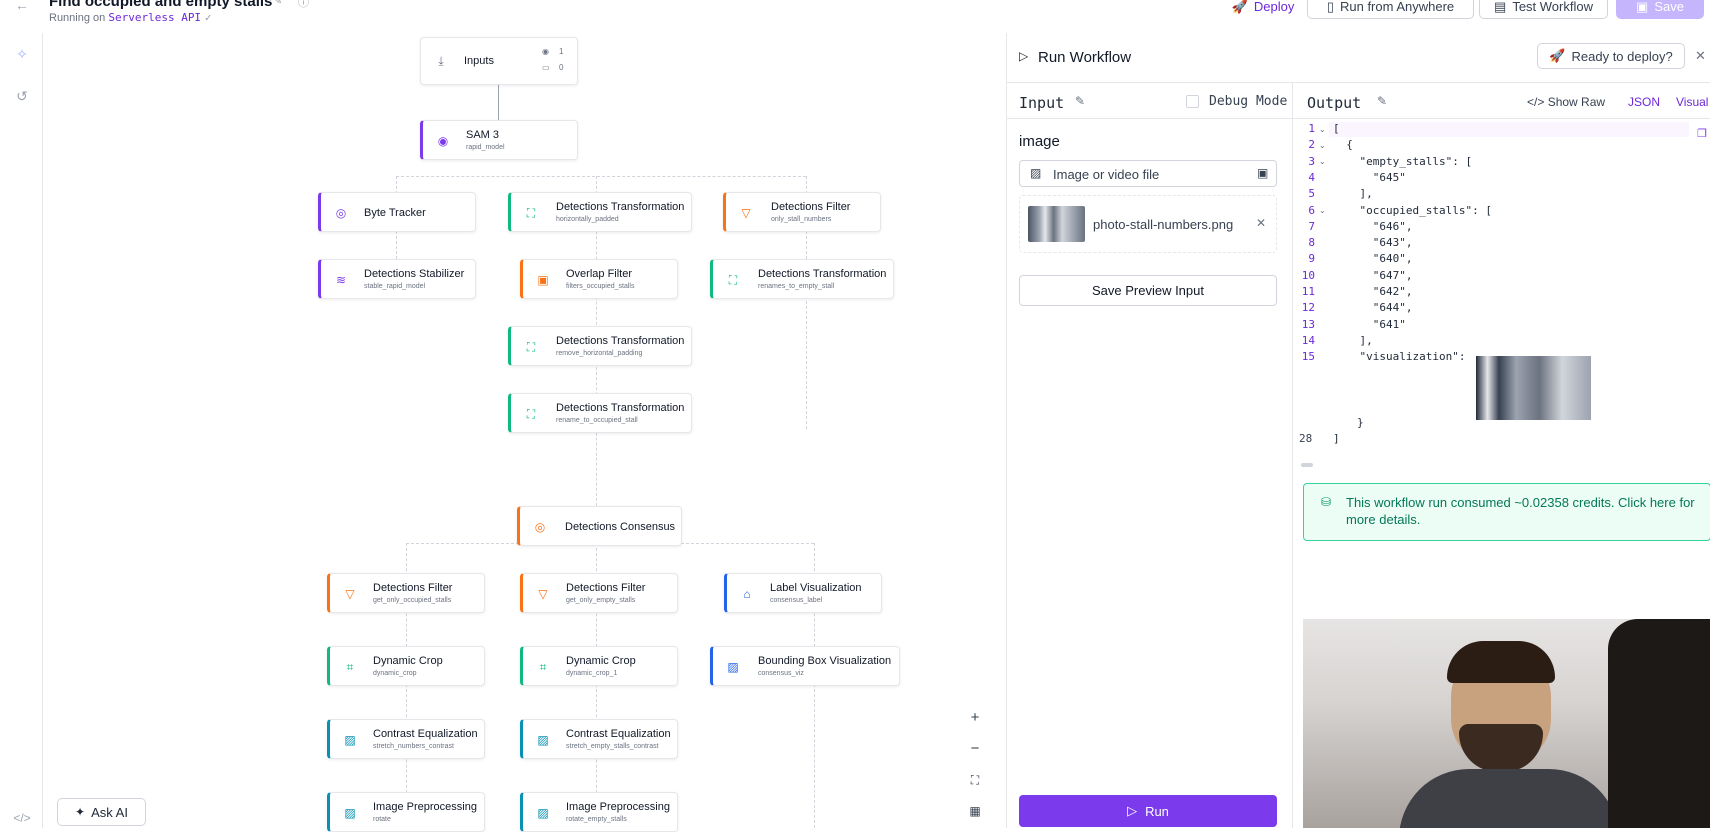 This screenshot has width=1710, height=832. Describe the element at coordinates (1644, 102) in the screenshot. I see `tab-json: JSON` at that location.